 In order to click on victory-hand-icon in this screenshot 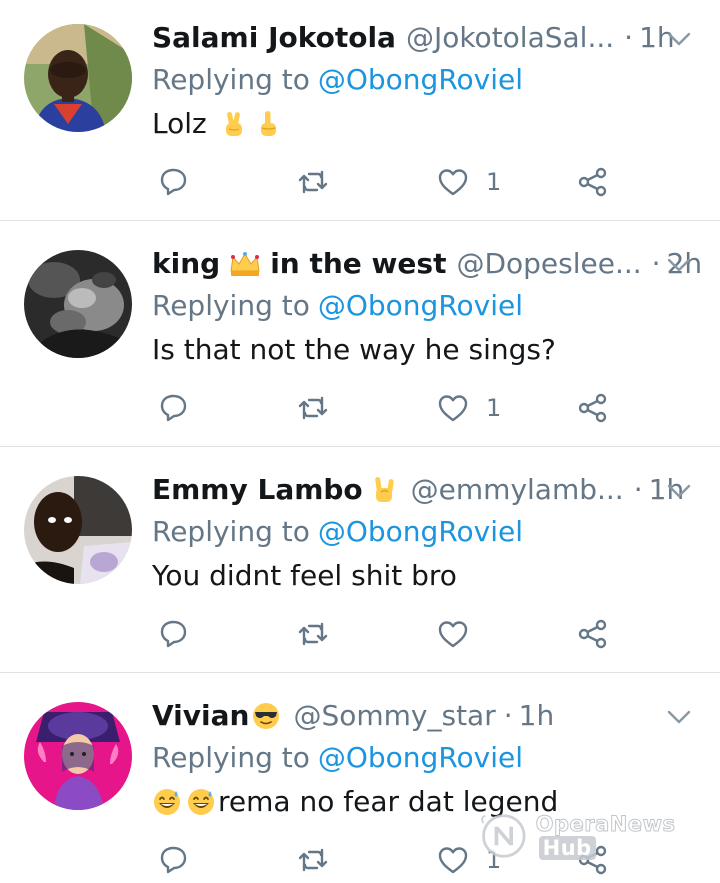, I will do `click(234, 124)`.